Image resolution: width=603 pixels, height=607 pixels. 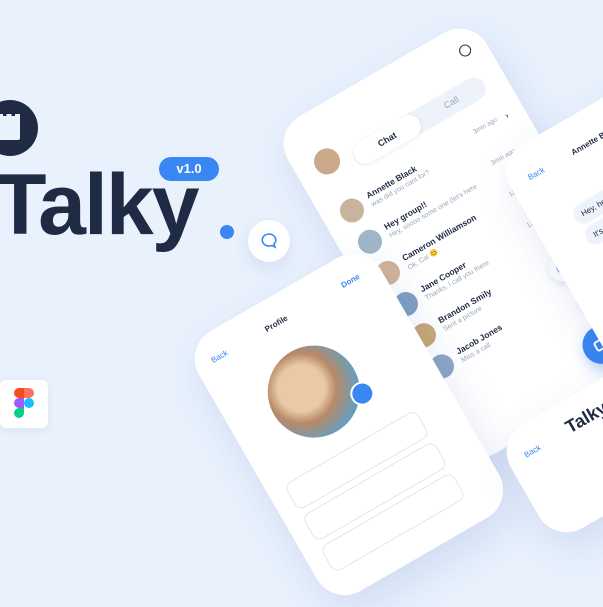 I want to click on brand-title-small: Talky., so click(x=582, y=416).